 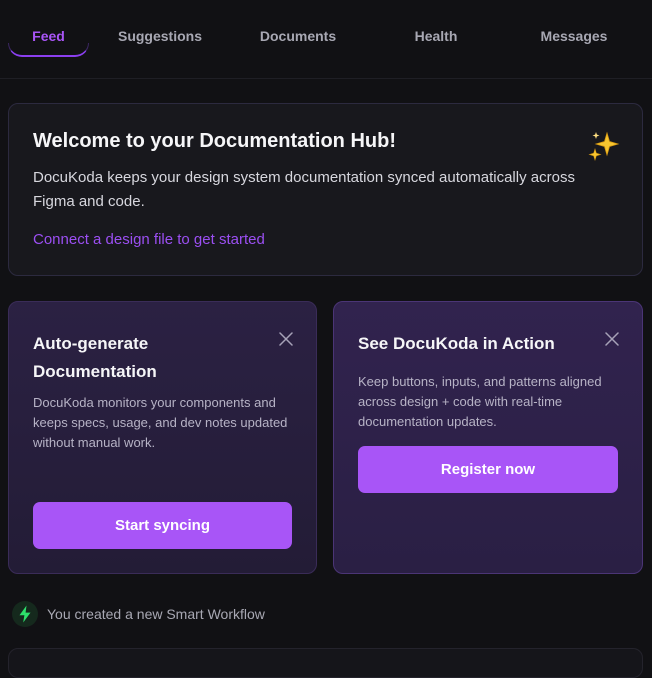 I want to click on connect-design-file-link: Connect a design file to get started, so click(x=149, y=239).